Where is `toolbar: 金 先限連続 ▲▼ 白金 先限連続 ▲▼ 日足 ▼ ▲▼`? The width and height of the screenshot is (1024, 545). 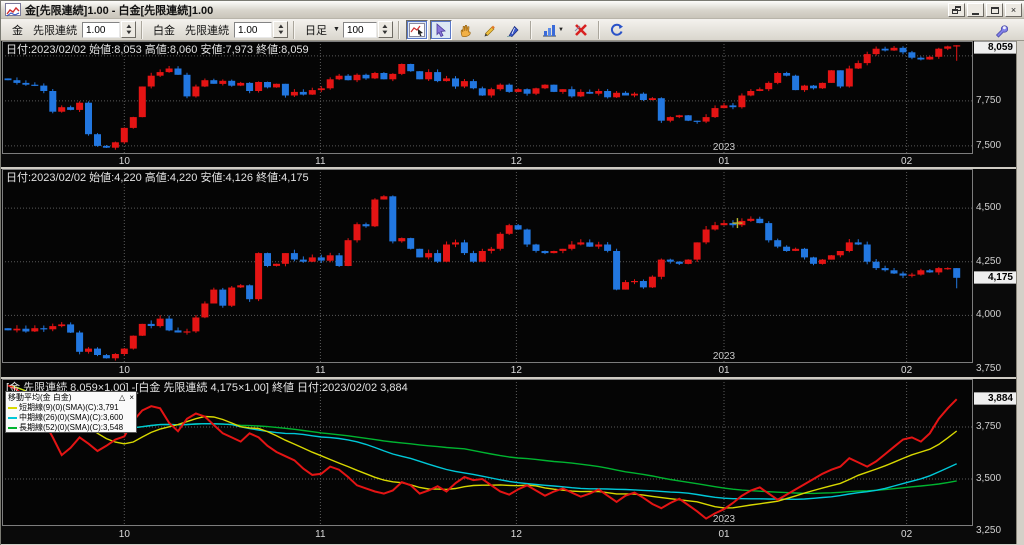 toolbar: 金 先限連続 ▲▼ 白金 先限連続 ▲▼ 日足 ▼ ▲▼ is located at coordinates (512, 30).